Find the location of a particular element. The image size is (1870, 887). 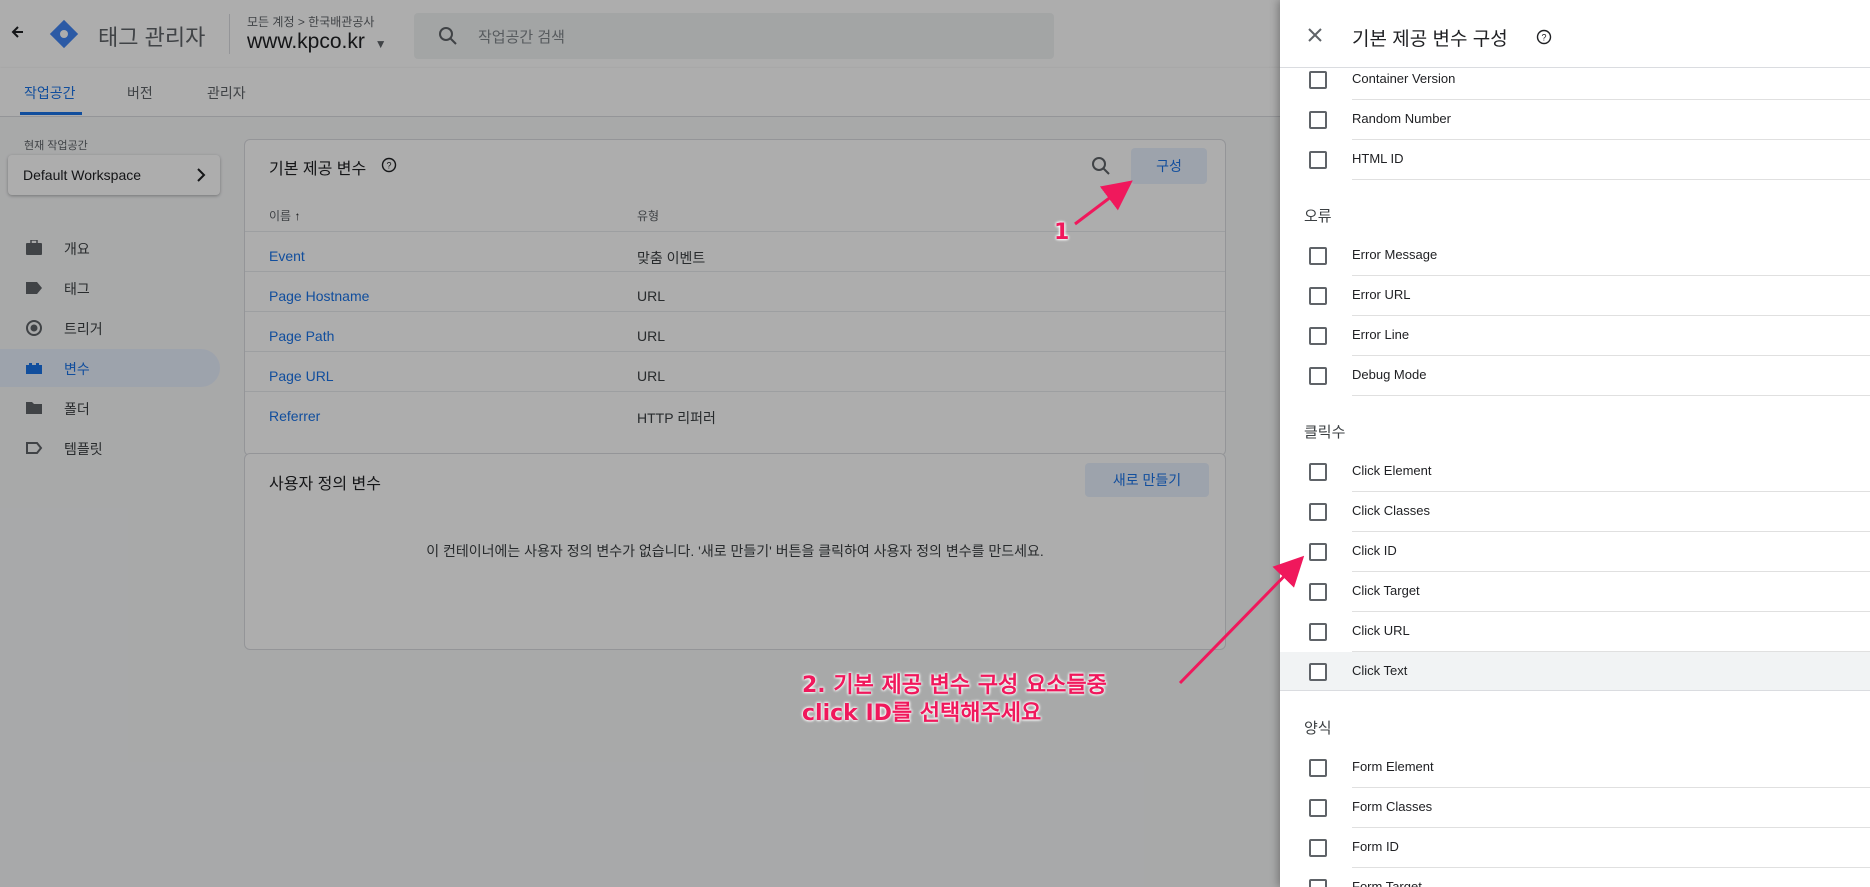

annotation-arrows is located at coordinates (1189, 432).